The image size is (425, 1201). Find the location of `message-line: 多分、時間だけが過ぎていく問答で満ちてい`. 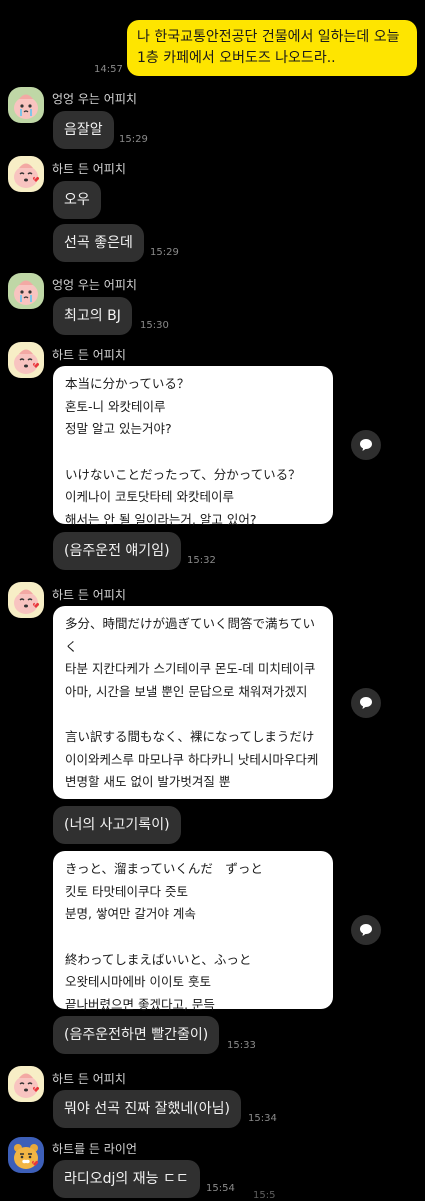

message-line: 多分、時間だけが過ぎていく問答で満ちてい is located at coordinates (190, 623).